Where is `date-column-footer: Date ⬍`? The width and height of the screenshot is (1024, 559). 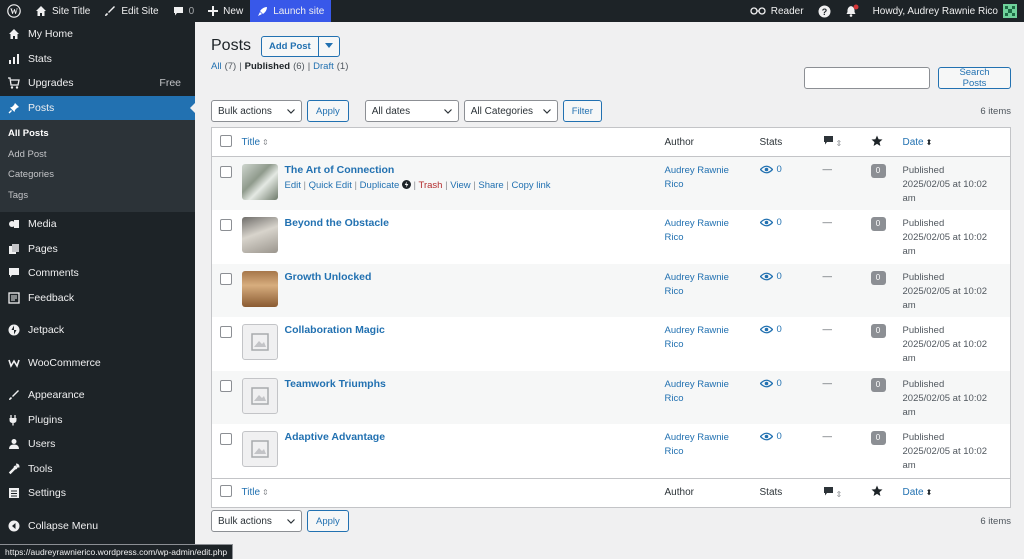
date-column-footer: Date ⬍ is located at coordinates (954, 492).